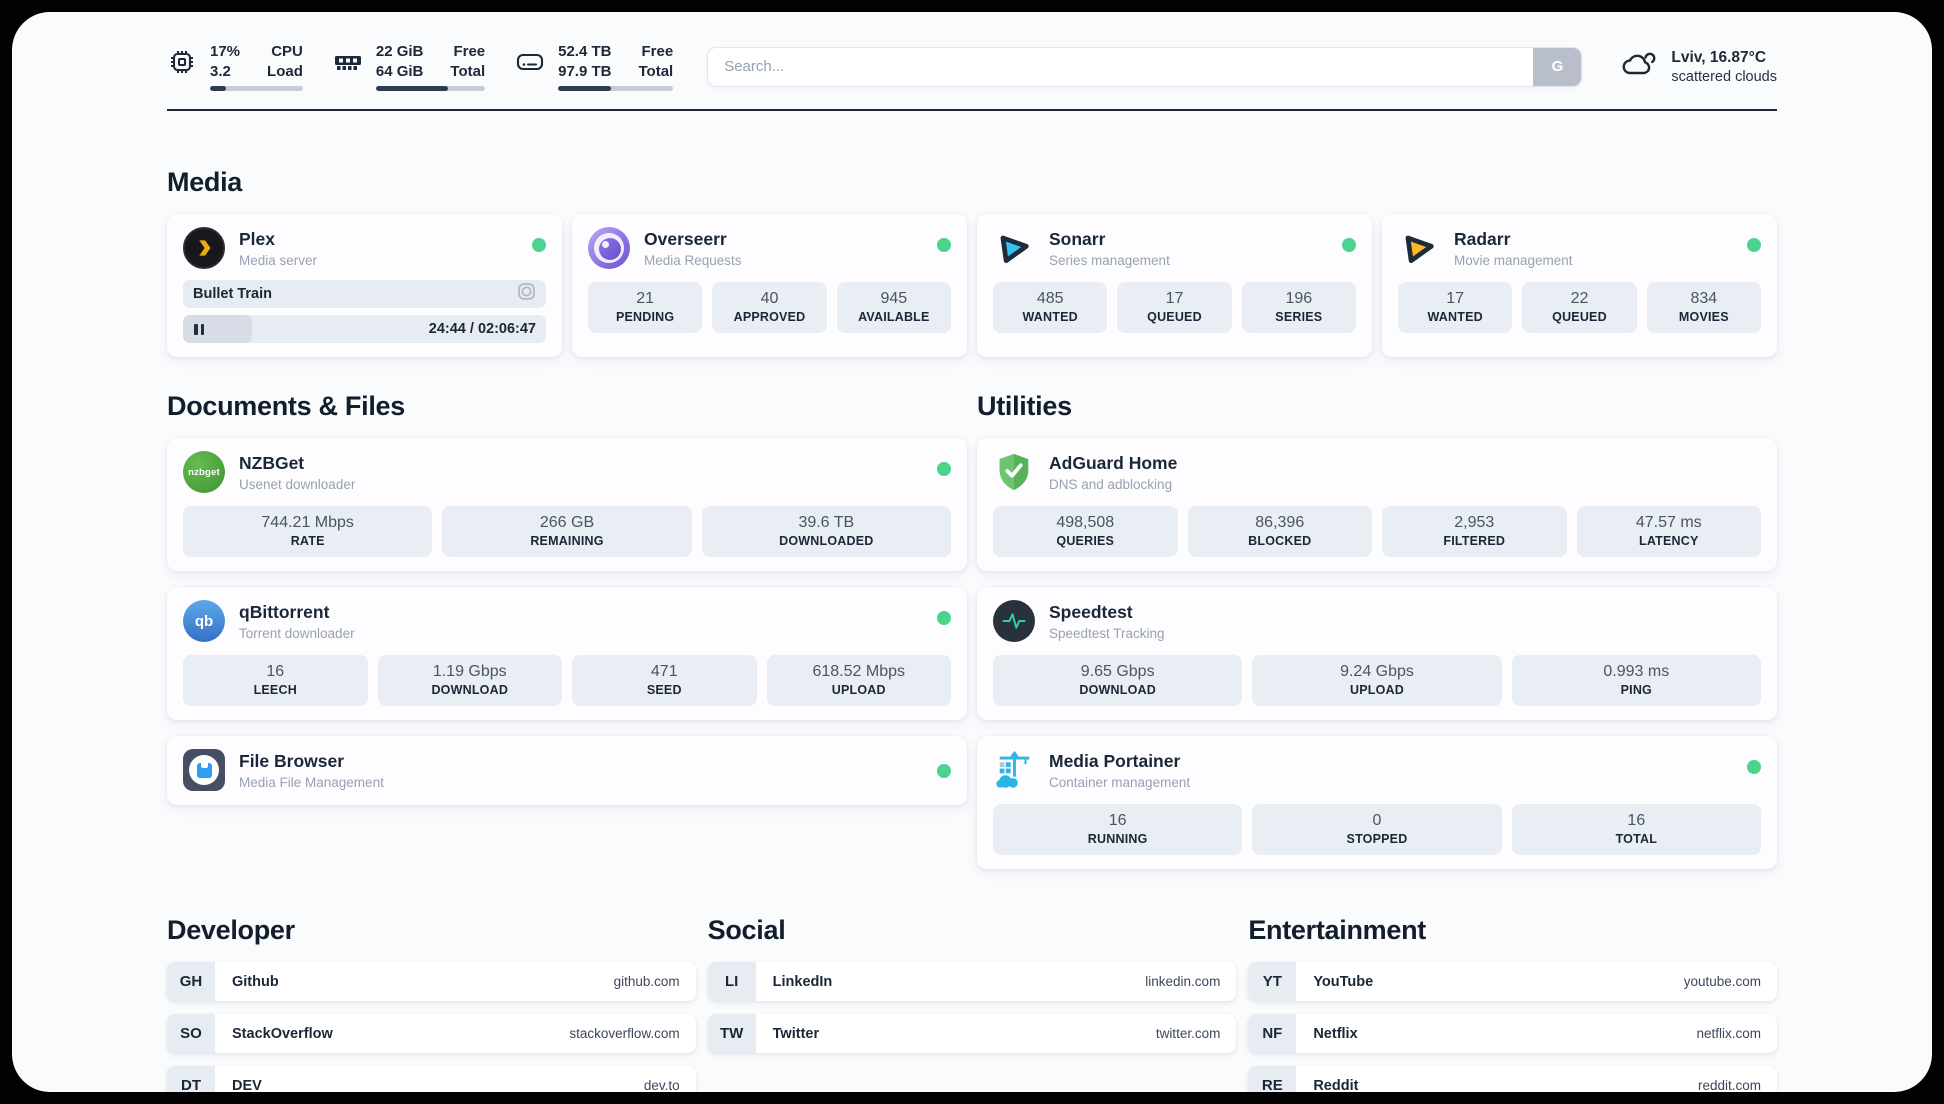 The width and height of the screenshot is (1944, 1104). Describe the element at coordinates (1636, 680) in the screenshot. I see `stat-ping: 0.993 ms PING` at that location.